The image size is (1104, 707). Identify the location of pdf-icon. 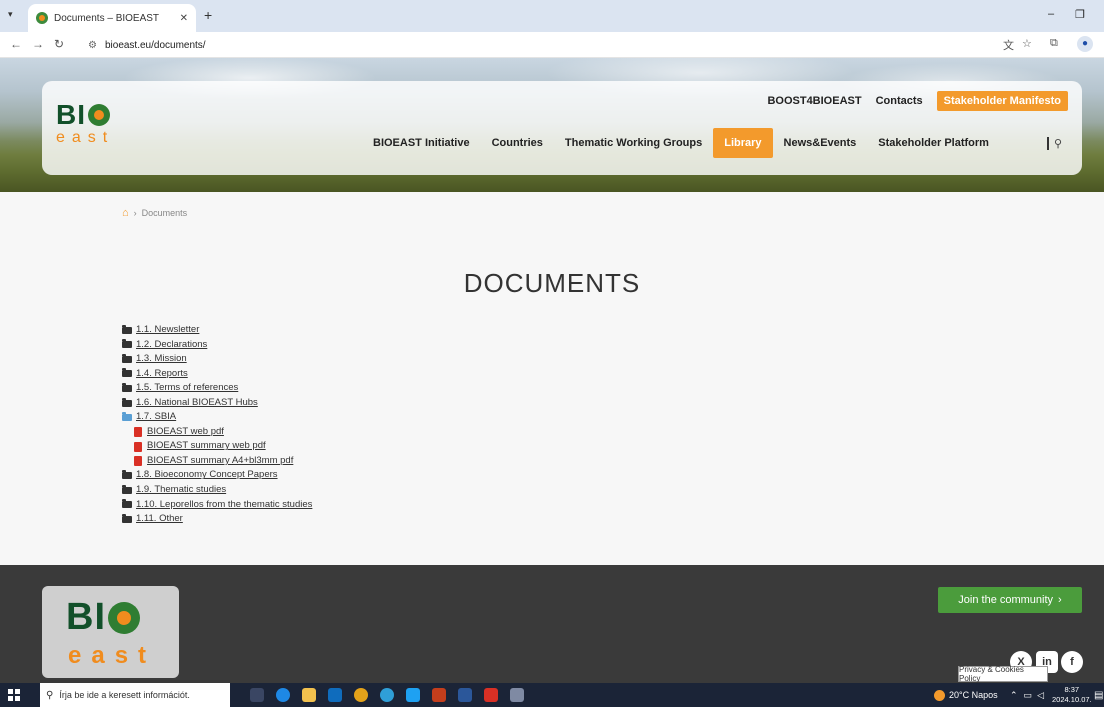
(138, 461).